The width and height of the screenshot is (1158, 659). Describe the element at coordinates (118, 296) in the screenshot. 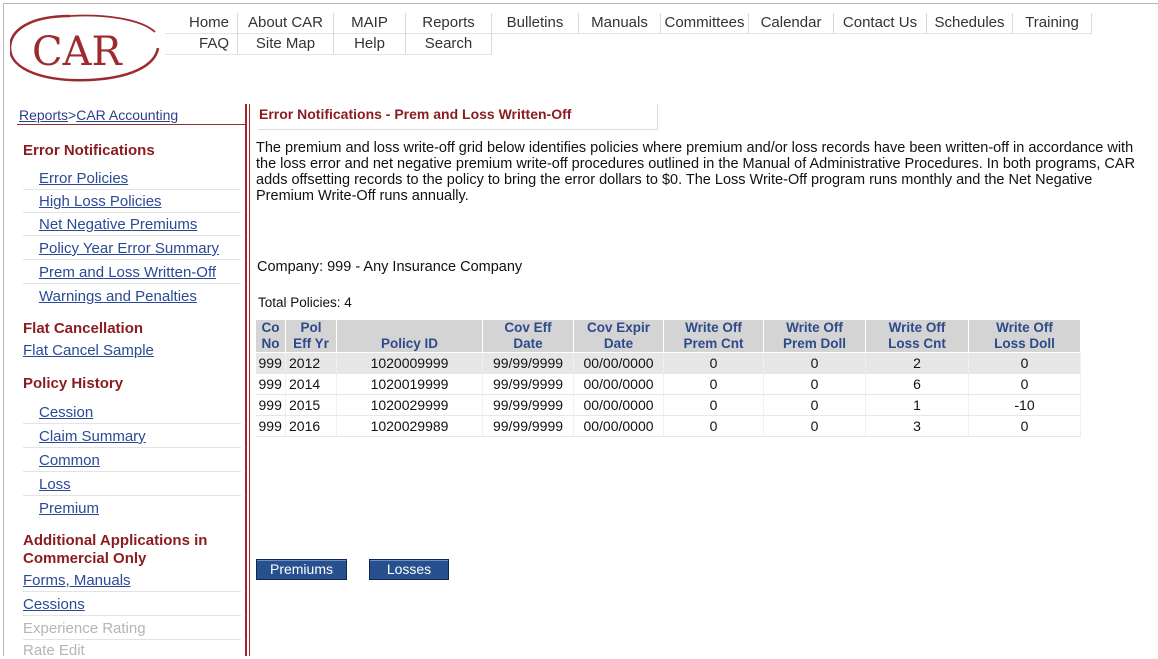

I see `sidebar-item-warnings-and-penalties: Warnings and Penalties` at that location.